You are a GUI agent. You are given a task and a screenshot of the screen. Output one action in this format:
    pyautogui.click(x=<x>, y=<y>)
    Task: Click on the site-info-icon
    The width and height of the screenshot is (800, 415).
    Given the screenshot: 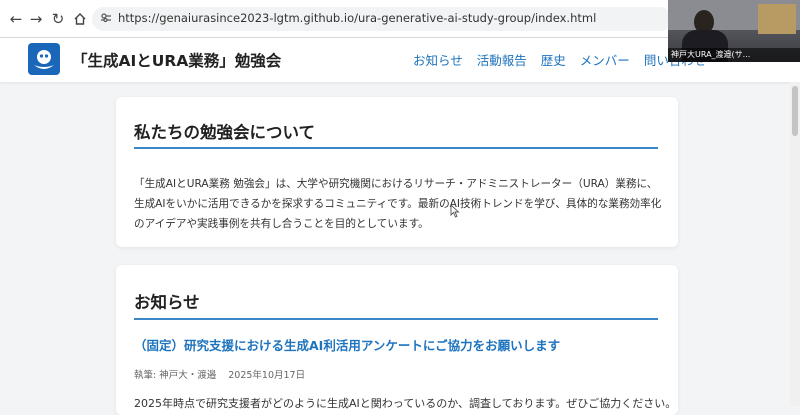 What is the action you would take?
    pyautogui.click(x=106, y=18)
    